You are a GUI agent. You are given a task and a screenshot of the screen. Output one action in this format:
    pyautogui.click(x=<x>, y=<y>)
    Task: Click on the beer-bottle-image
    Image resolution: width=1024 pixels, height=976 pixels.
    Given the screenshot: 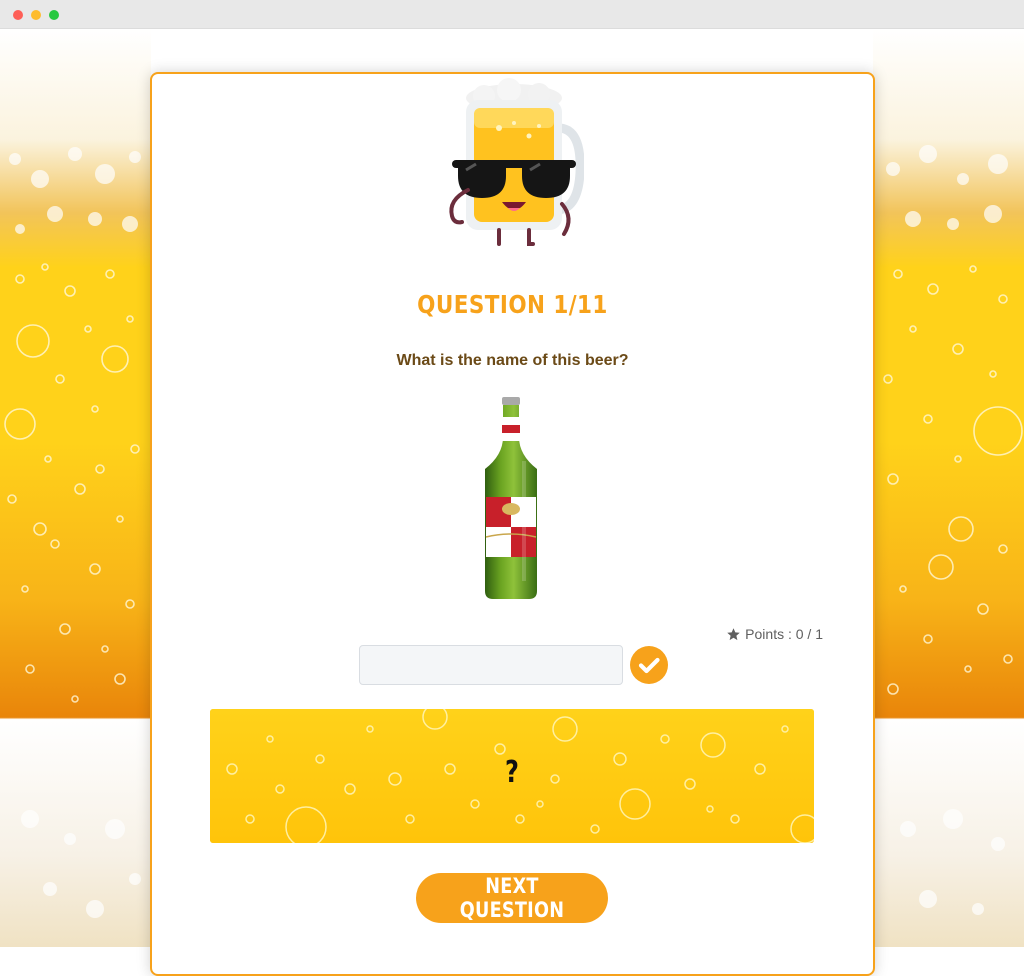 What is the action you would take?
    pyautogui.click(x=511, y=499)
    